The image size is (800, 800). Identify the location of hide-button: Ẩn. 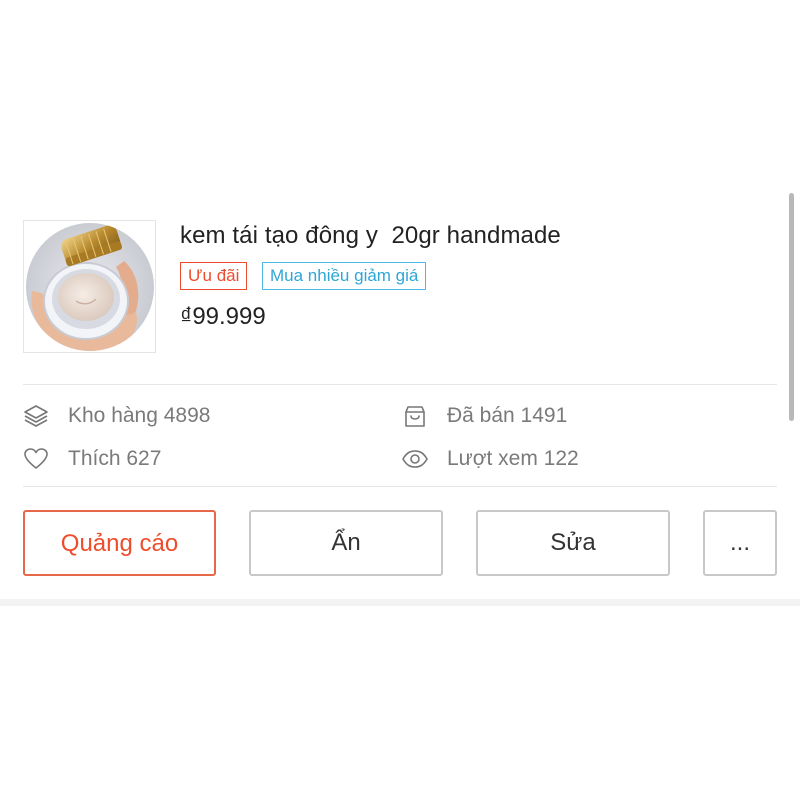
(346, 543).